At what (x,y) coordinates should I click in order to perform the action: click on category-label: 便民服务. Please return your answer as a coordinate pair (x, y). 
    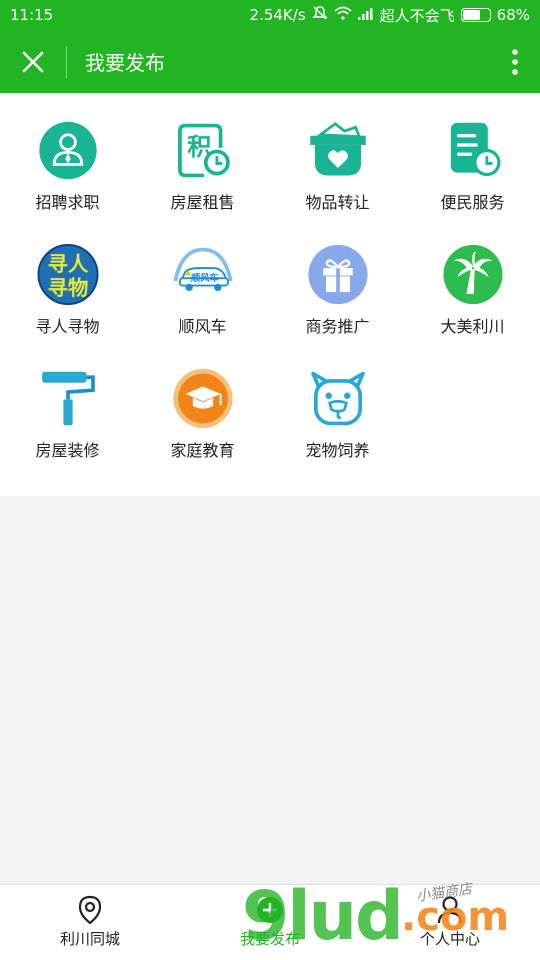
    Looking at the image, I should click on (472, 202).